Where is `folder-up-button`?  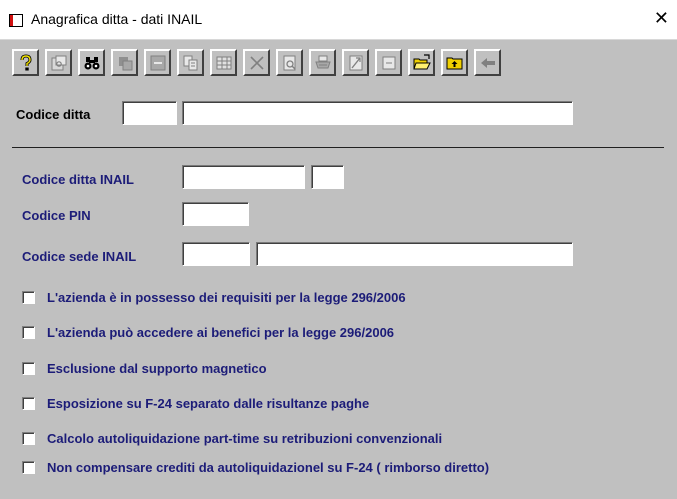 folder-up-button is located at coordinates (454, 62).